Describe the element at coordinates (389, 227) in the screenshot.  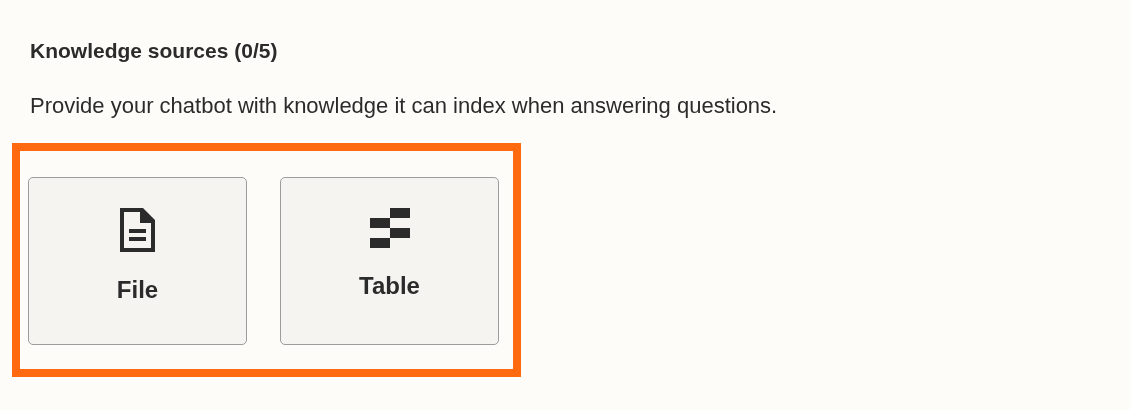
I see `bars-icon` at that location.